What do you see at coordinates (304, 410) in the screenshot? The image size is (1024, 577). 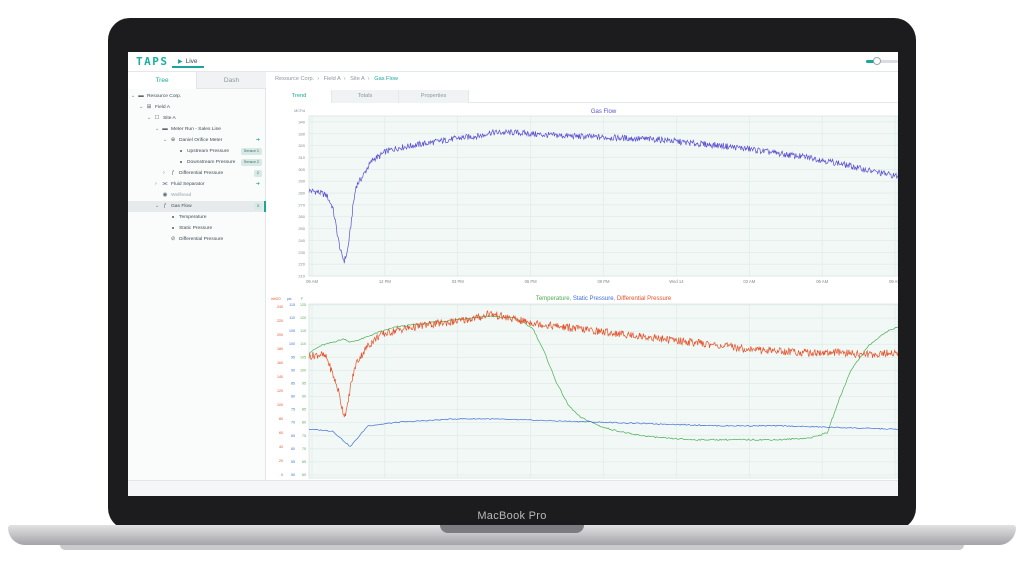 I see `right-axis-tick: 85` at bounding box center [304, 410].